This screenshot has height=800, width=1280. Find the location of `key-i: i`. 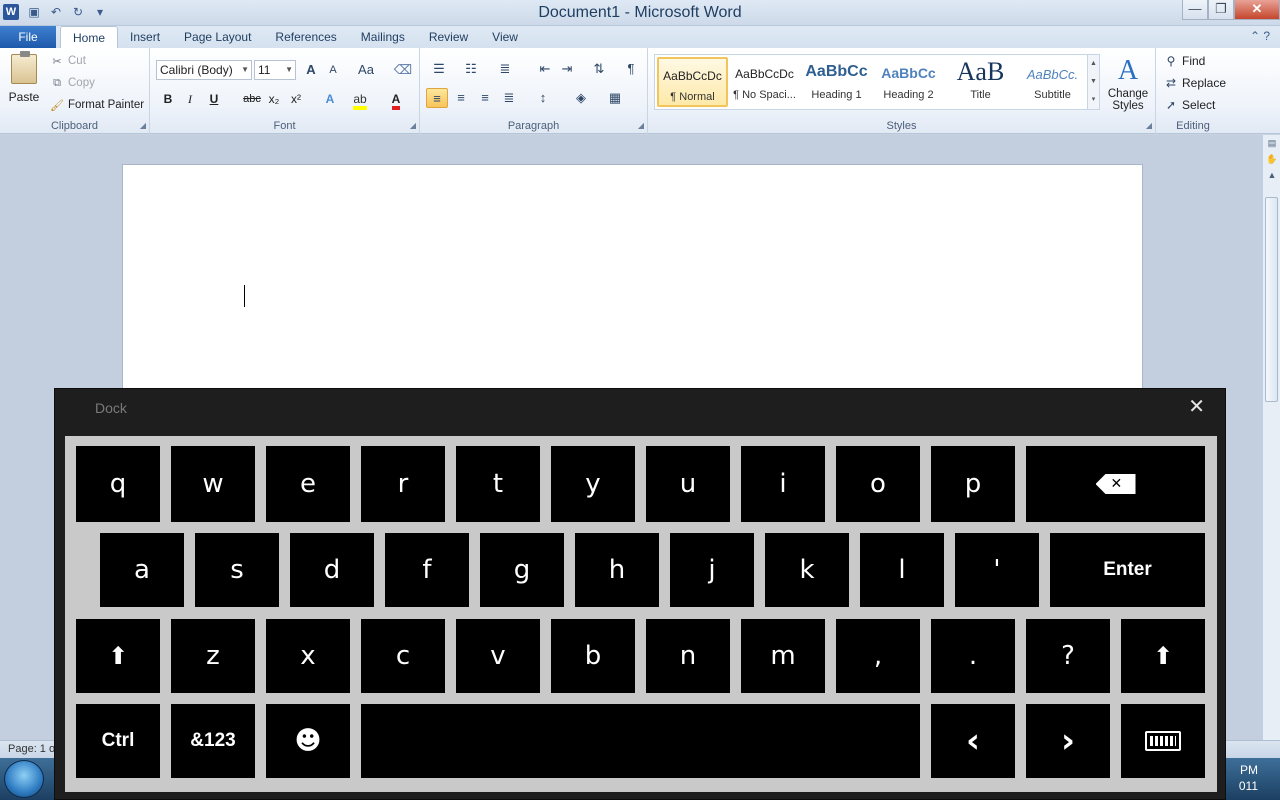

key-i: i is located at coordinates (783, 484).